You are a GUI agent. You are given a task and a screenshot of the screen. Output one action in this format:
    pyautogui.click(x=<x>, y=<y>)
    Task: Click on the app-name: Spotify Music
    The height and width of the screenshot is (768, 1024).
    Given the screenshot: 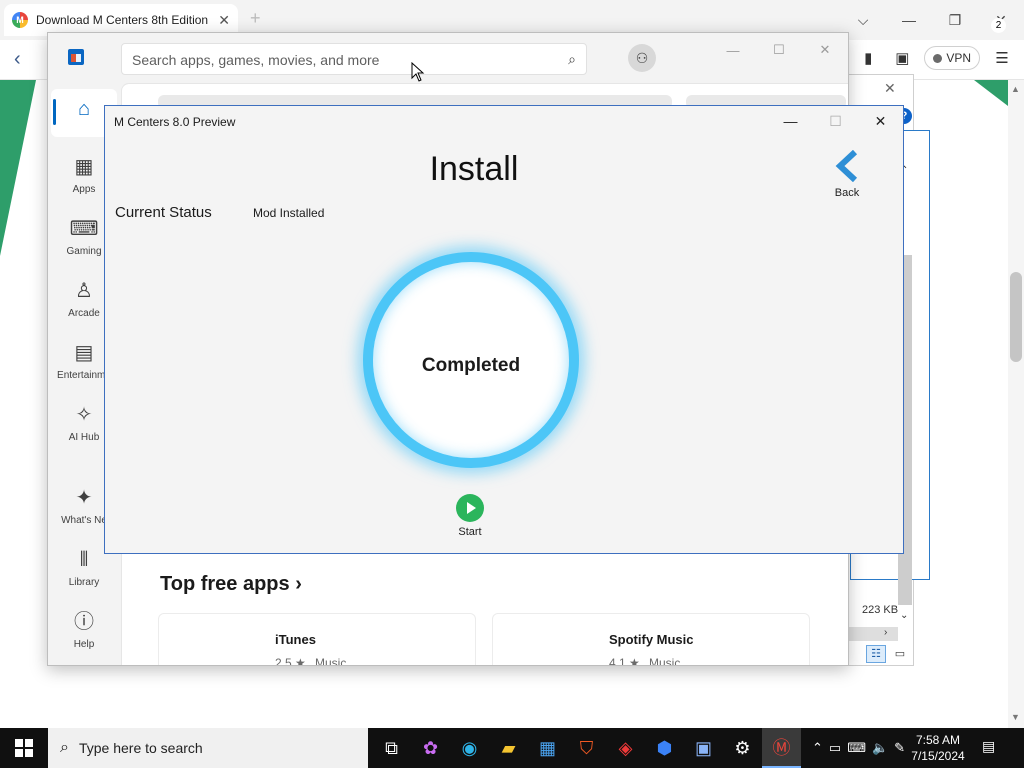 What is the action you would take?
    pyautogui.click(x=651, y=639)
    